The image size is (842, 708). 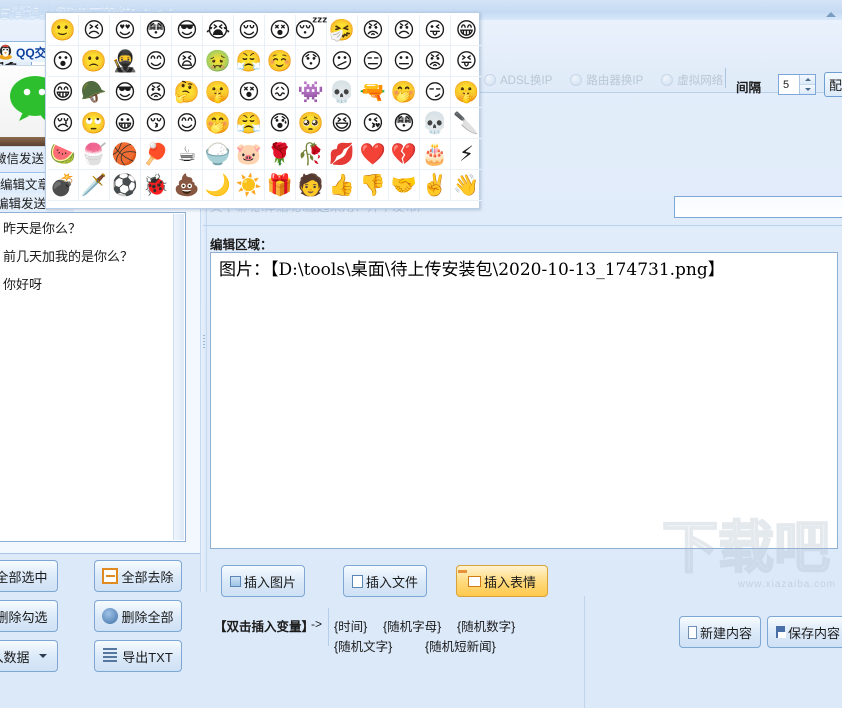 What do you see at coordinates (373, 92) in the screenshot?
I see `emoji-cell: 🔫` at bounding box center [373, 92].